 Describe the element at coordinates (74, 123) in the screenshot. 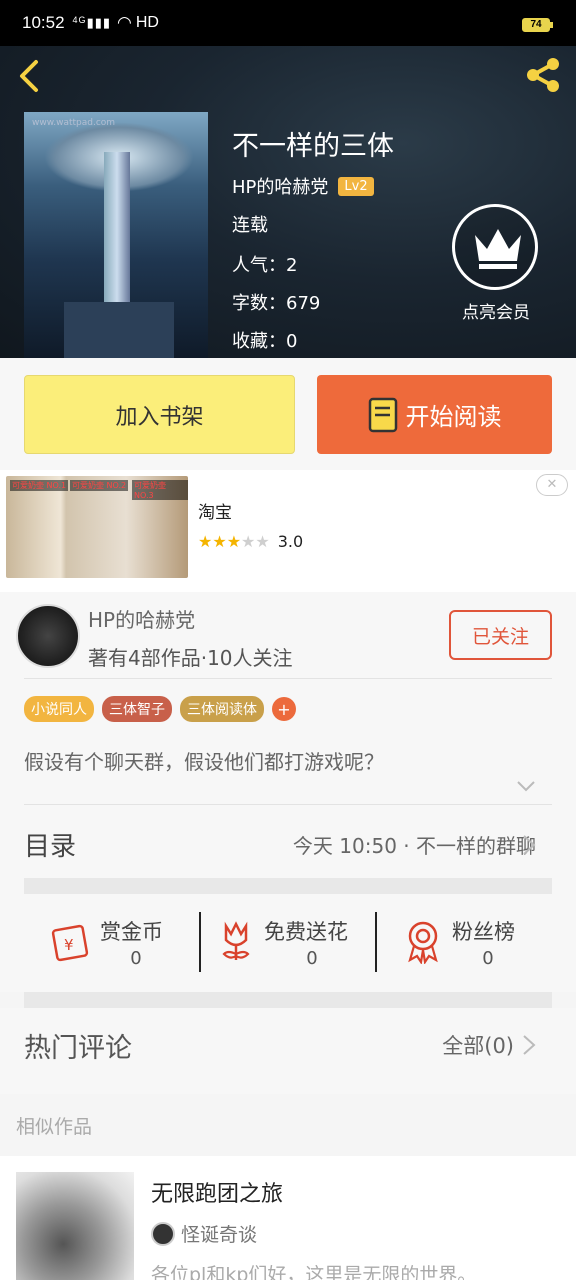

I see `cover-watermark: www.wattpad.com` at that location.